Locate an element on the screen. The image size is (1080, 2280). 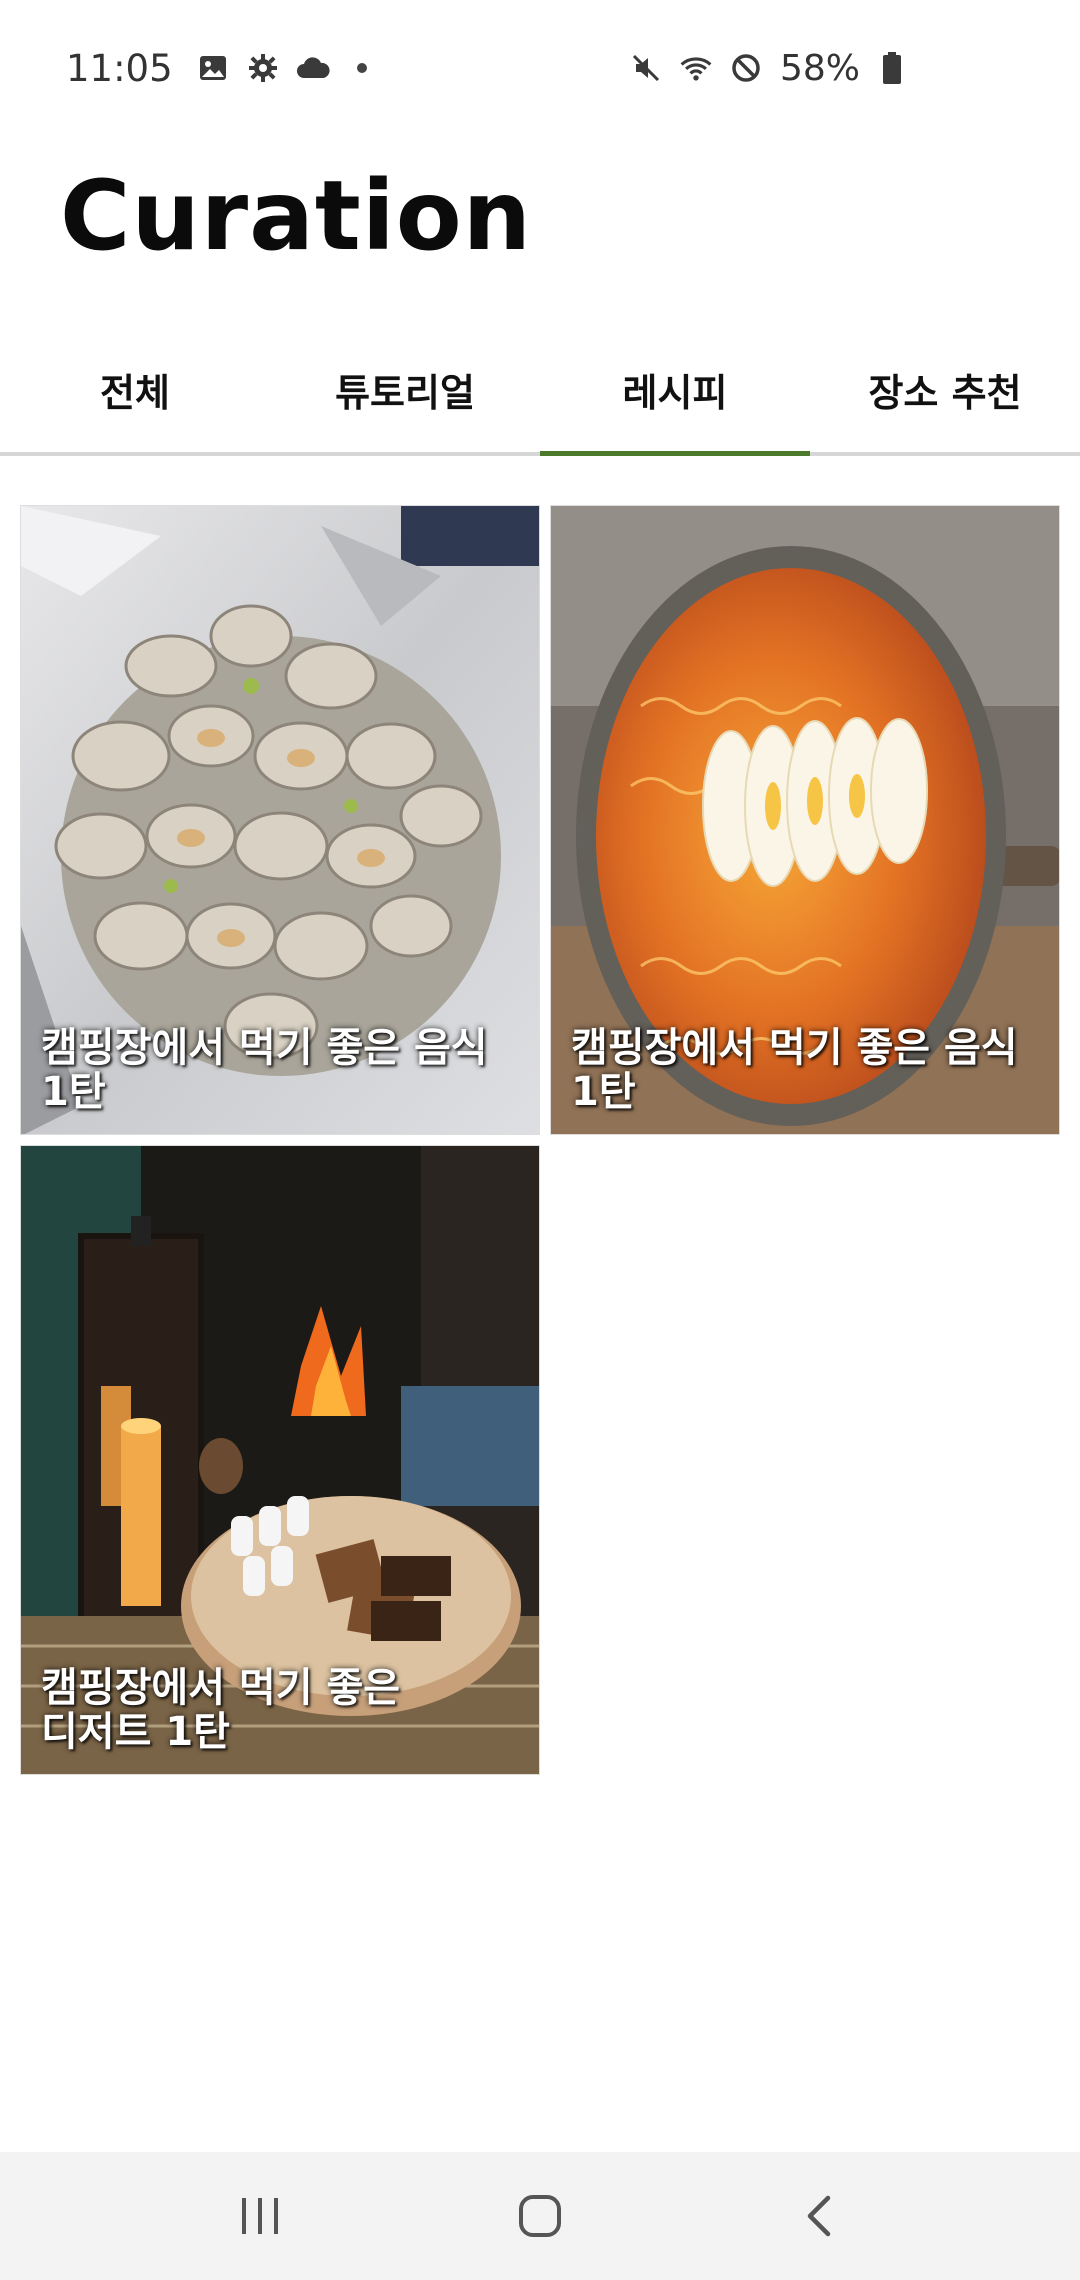
curation-card: 캠핑장에서 먹기 좋은 디저트 1탄 is located at coordinates (280, 1460).